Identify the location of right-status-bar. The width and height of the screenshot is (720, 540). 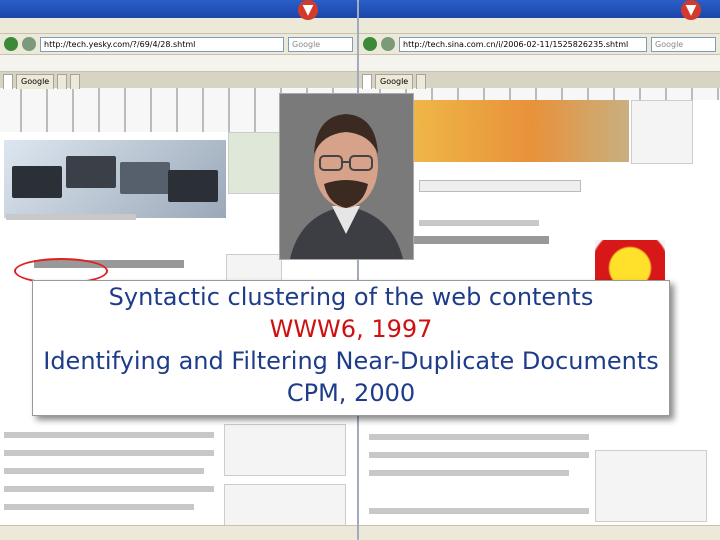
(539, 532).